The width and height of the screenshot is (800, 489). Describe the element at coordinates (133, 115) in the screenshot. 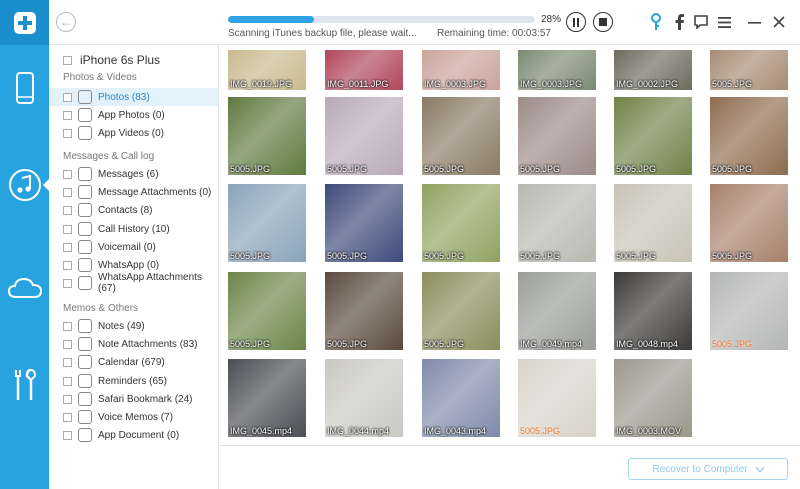

I see `tree-item: App Photos (0)` at that location.